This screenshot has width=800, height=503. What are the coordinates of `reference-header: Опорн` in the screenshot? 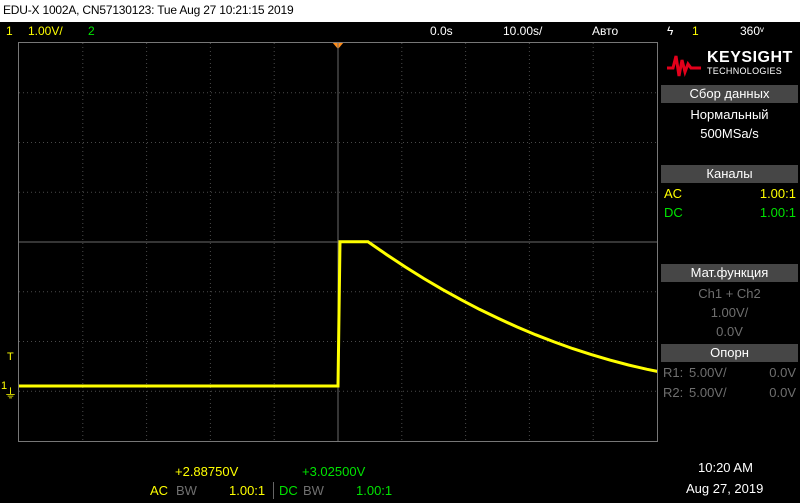 It's located at (729, 353).